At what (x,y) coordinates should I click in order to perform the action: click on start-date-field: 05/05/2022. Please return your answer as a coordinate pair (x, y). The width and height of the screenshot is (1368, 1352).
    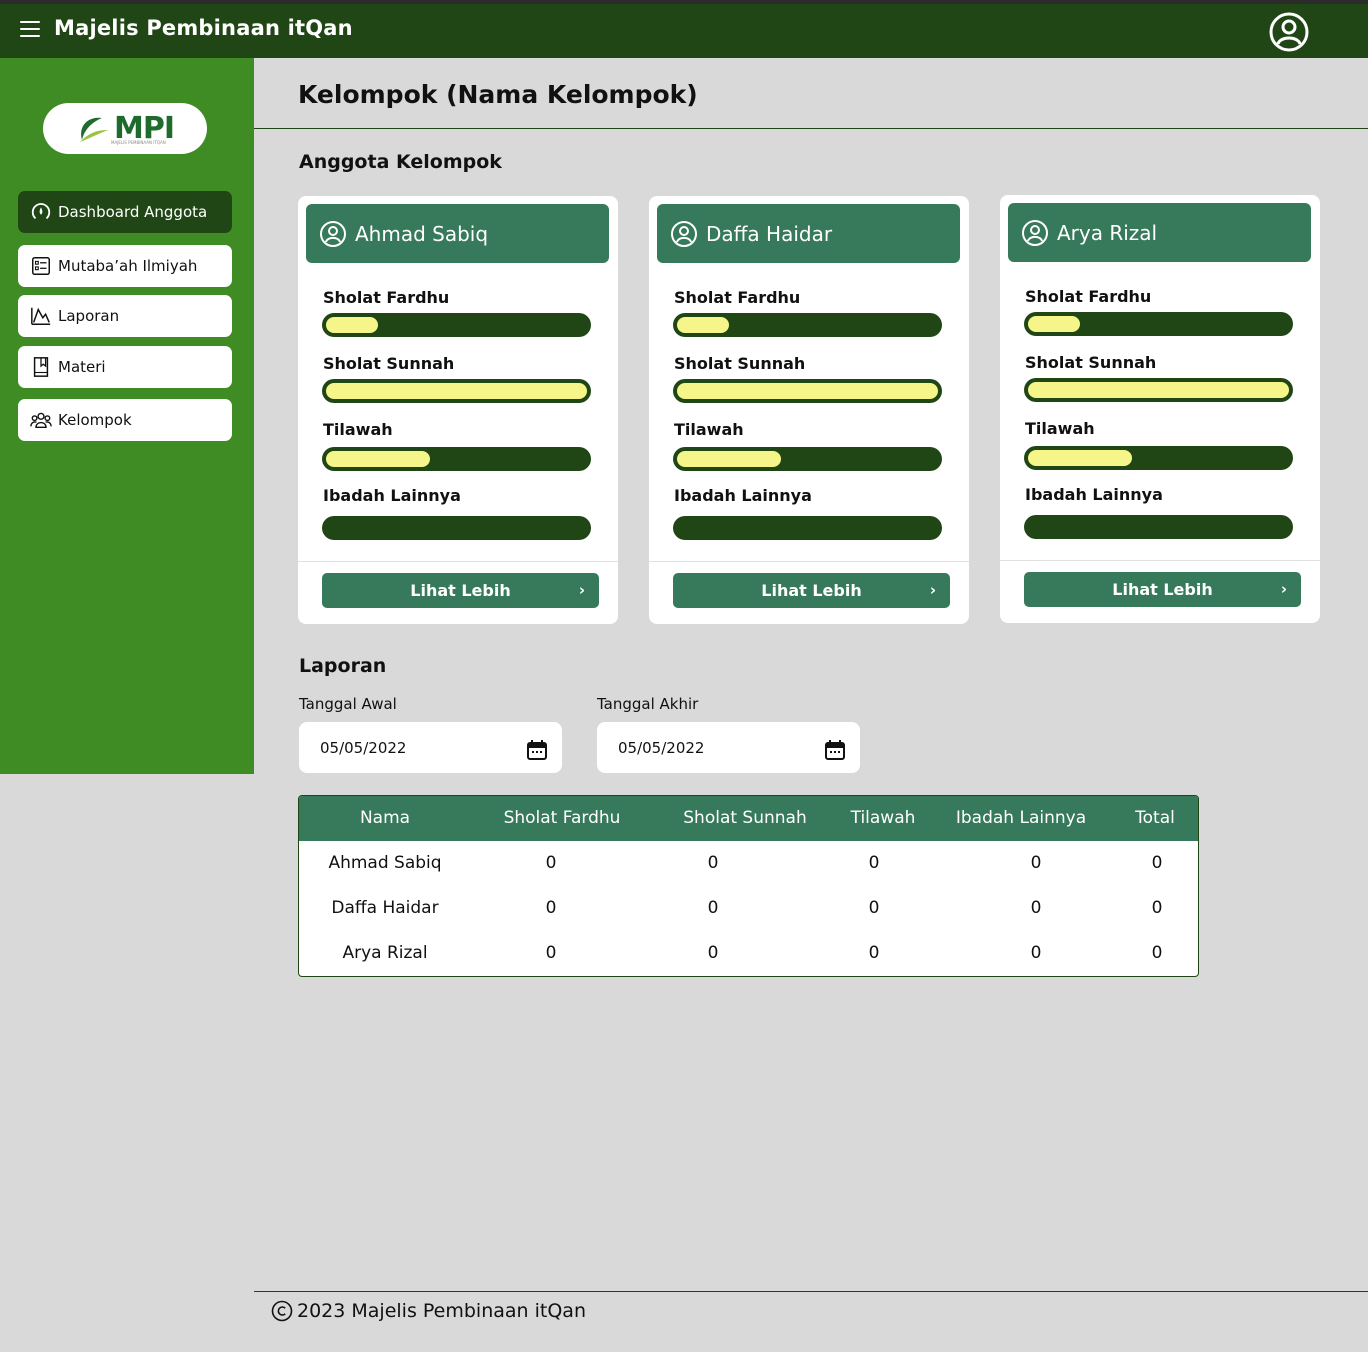
    Looking at the image, I should click on (430, 747).